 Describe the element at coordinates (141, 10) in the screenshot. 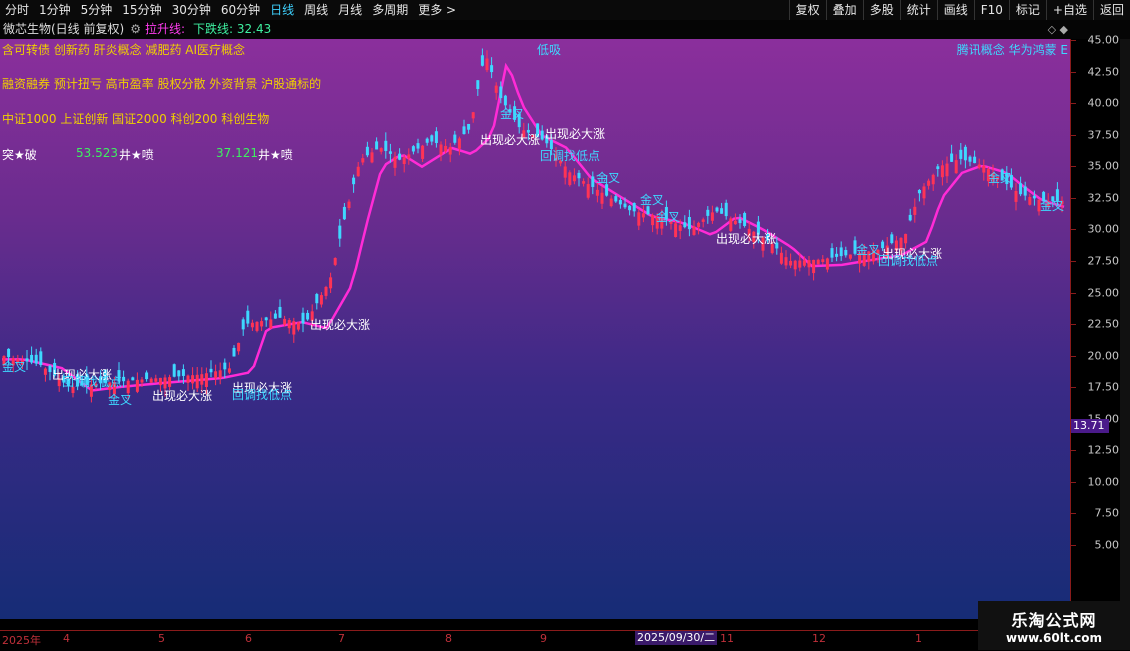

I see `period-tab-15min: 15分钟` at that location.